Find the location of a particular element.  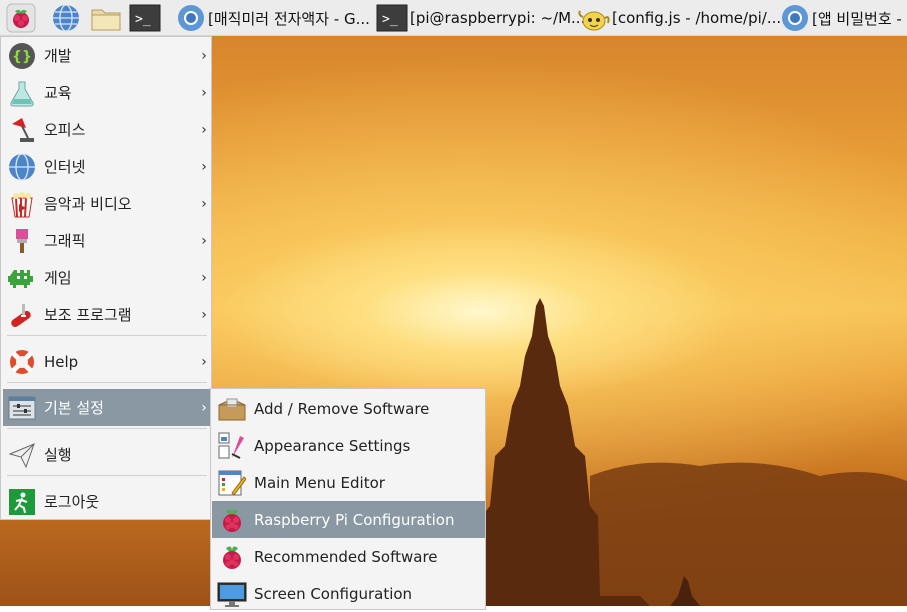

flask-icon is located at coordinates (22, 93).